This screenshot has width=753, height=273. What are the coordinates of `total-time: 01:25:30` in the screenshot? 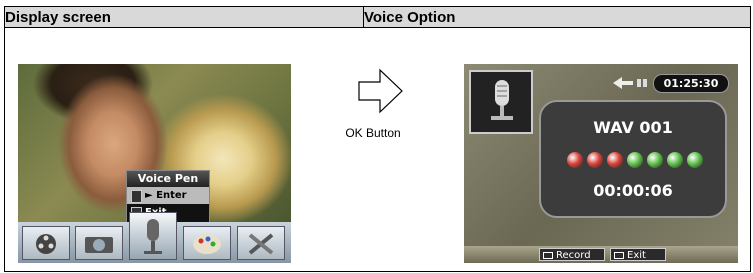 It's located at (691, 83).